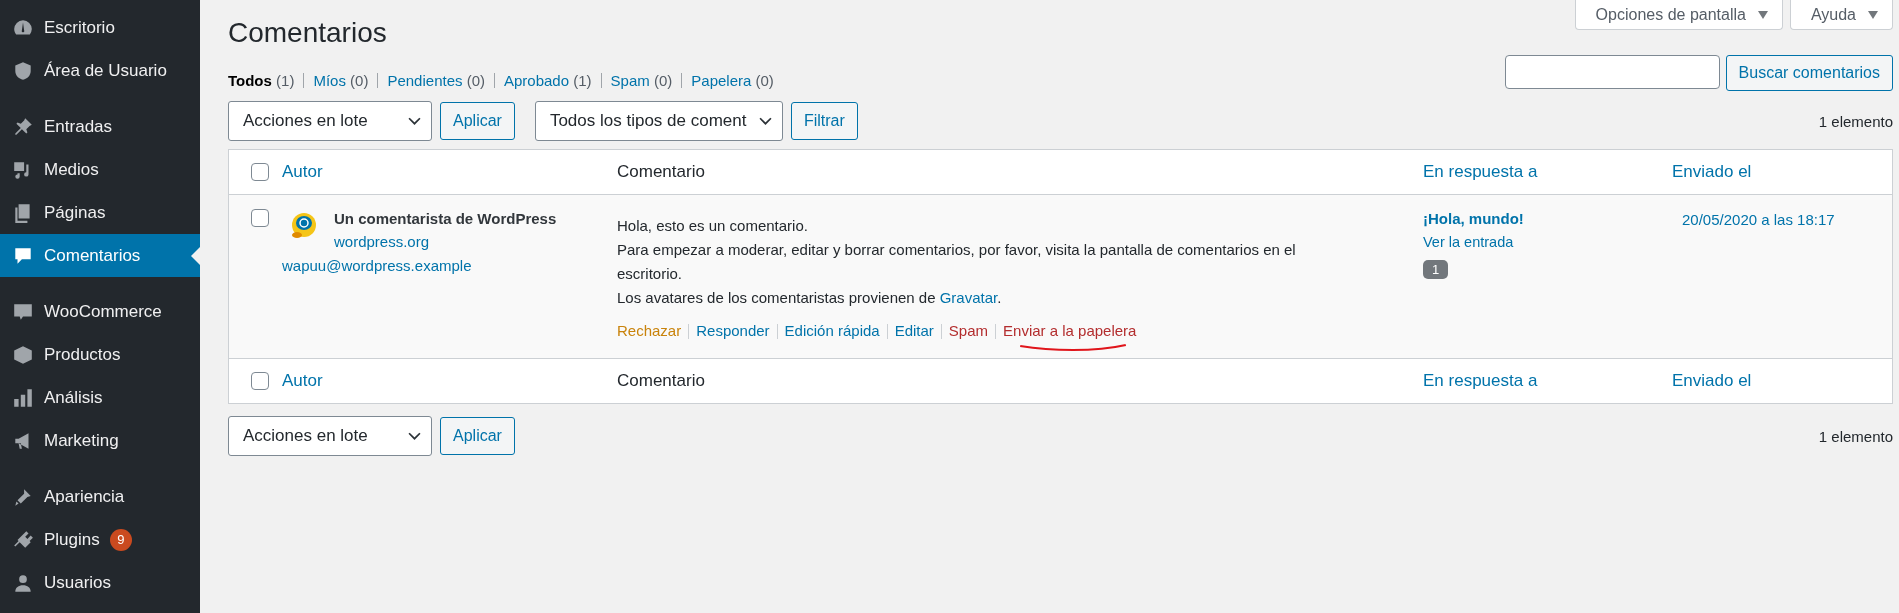 The width and height of the screenshot is (1899, 613). Describe the element at coordinates (261, 80) in the screenshot. I see `status-filter-link: Todos (1)` at that location.